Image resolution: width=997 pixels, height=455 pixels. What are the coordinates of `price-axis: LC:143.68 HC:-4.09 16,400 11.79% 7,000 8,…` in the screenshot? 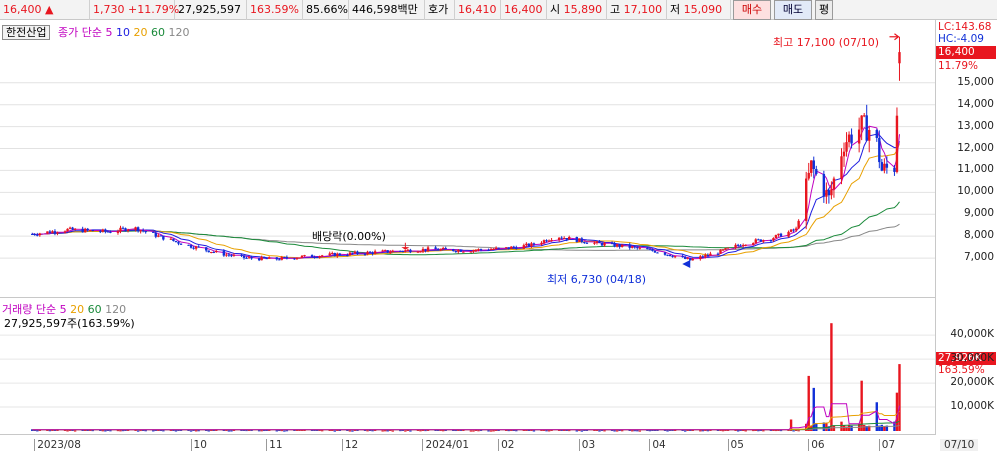 It's located at (966, 159).